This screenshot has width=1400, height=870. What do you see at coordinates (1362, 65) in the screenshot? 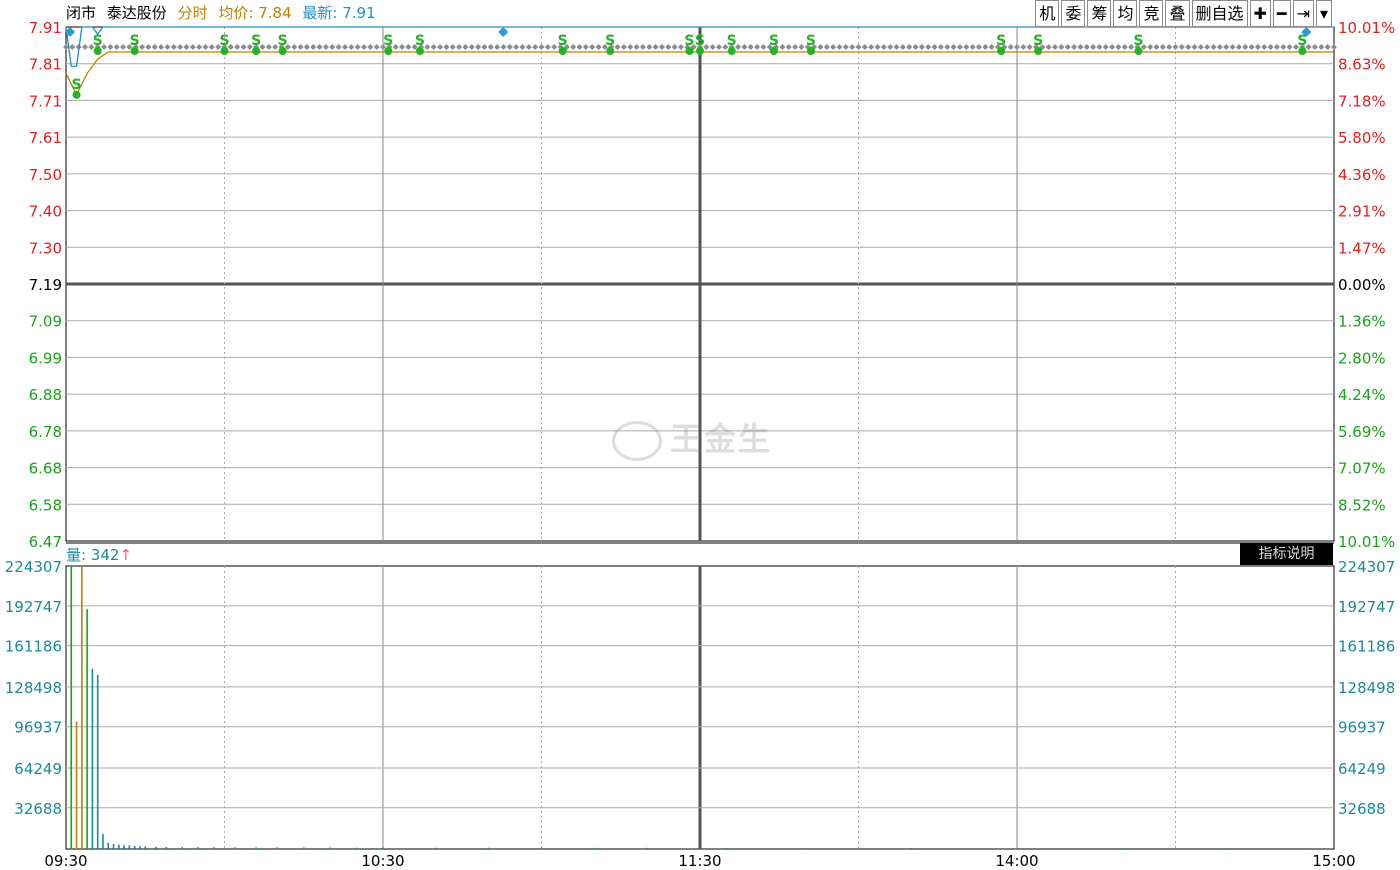
I see `pct-tick-label: 8.63%` at bounding box center [1362, 65].